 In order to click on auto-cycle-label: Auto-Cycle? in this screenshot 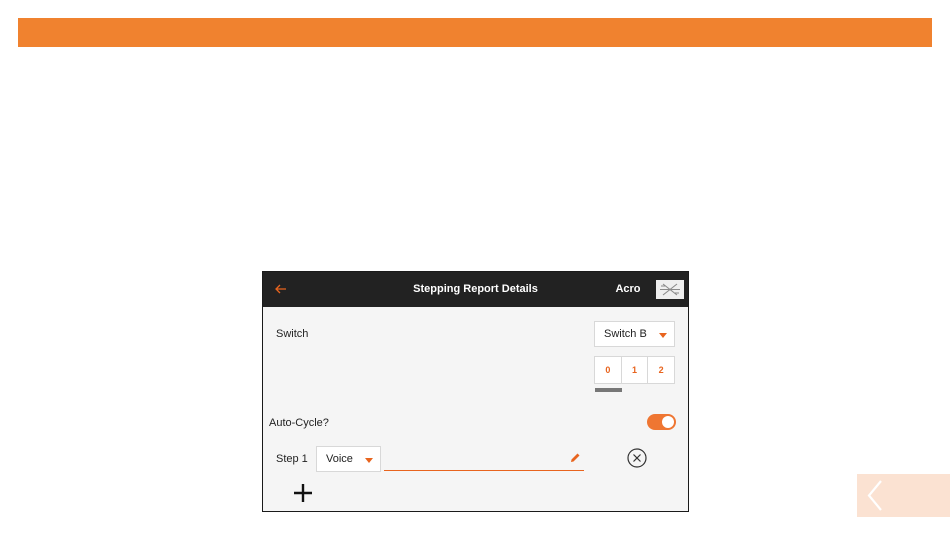, I will do `click(299, 423)`.